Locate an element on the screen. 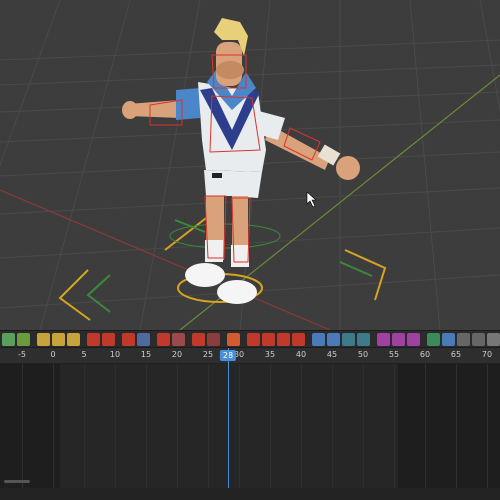 Image resolution: width=500 pixels, height=500 pixels. frame-tick-label: 40 is located at coordinates (301, 354).